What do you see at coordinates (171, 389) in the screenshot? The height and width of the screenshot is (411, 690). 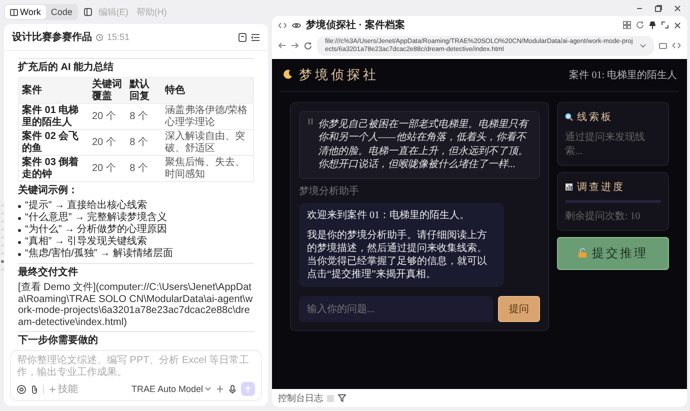 I see `model-dropdown: TRAE Auto Model` at bounding box center [171, 389].